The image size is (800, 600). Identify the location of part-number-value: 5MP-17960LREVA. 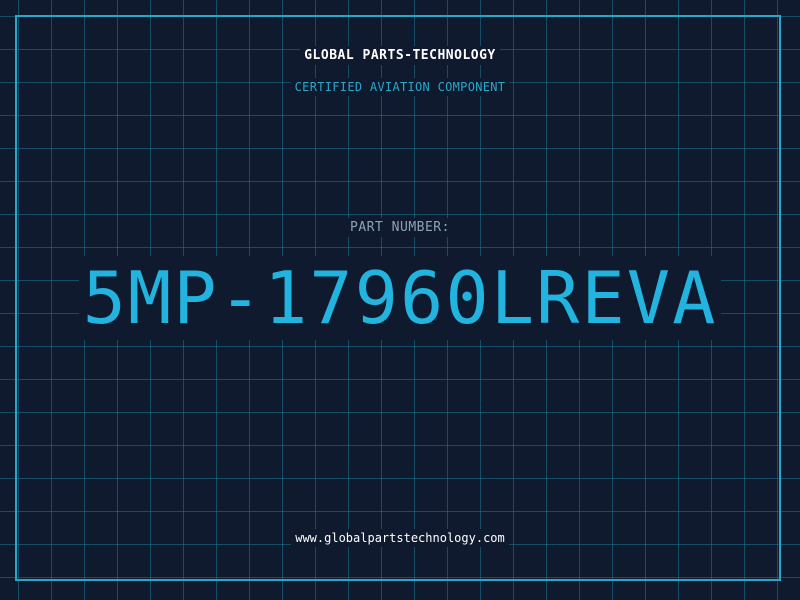
(400, 298).